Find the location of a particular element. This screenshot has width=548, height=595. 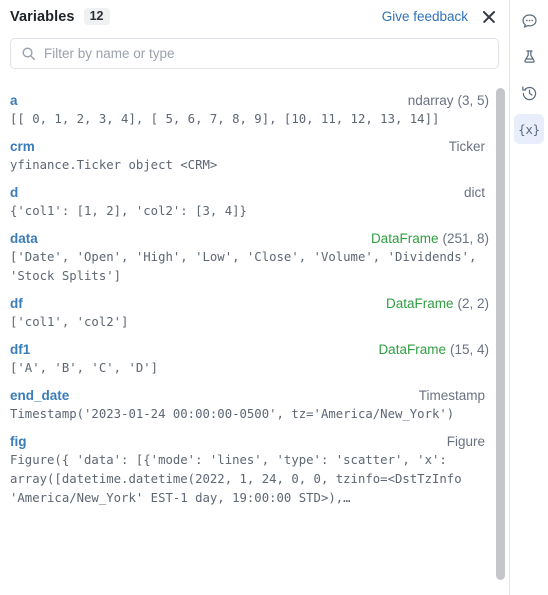

variable-name: fig is located at coordinates (18, 442).